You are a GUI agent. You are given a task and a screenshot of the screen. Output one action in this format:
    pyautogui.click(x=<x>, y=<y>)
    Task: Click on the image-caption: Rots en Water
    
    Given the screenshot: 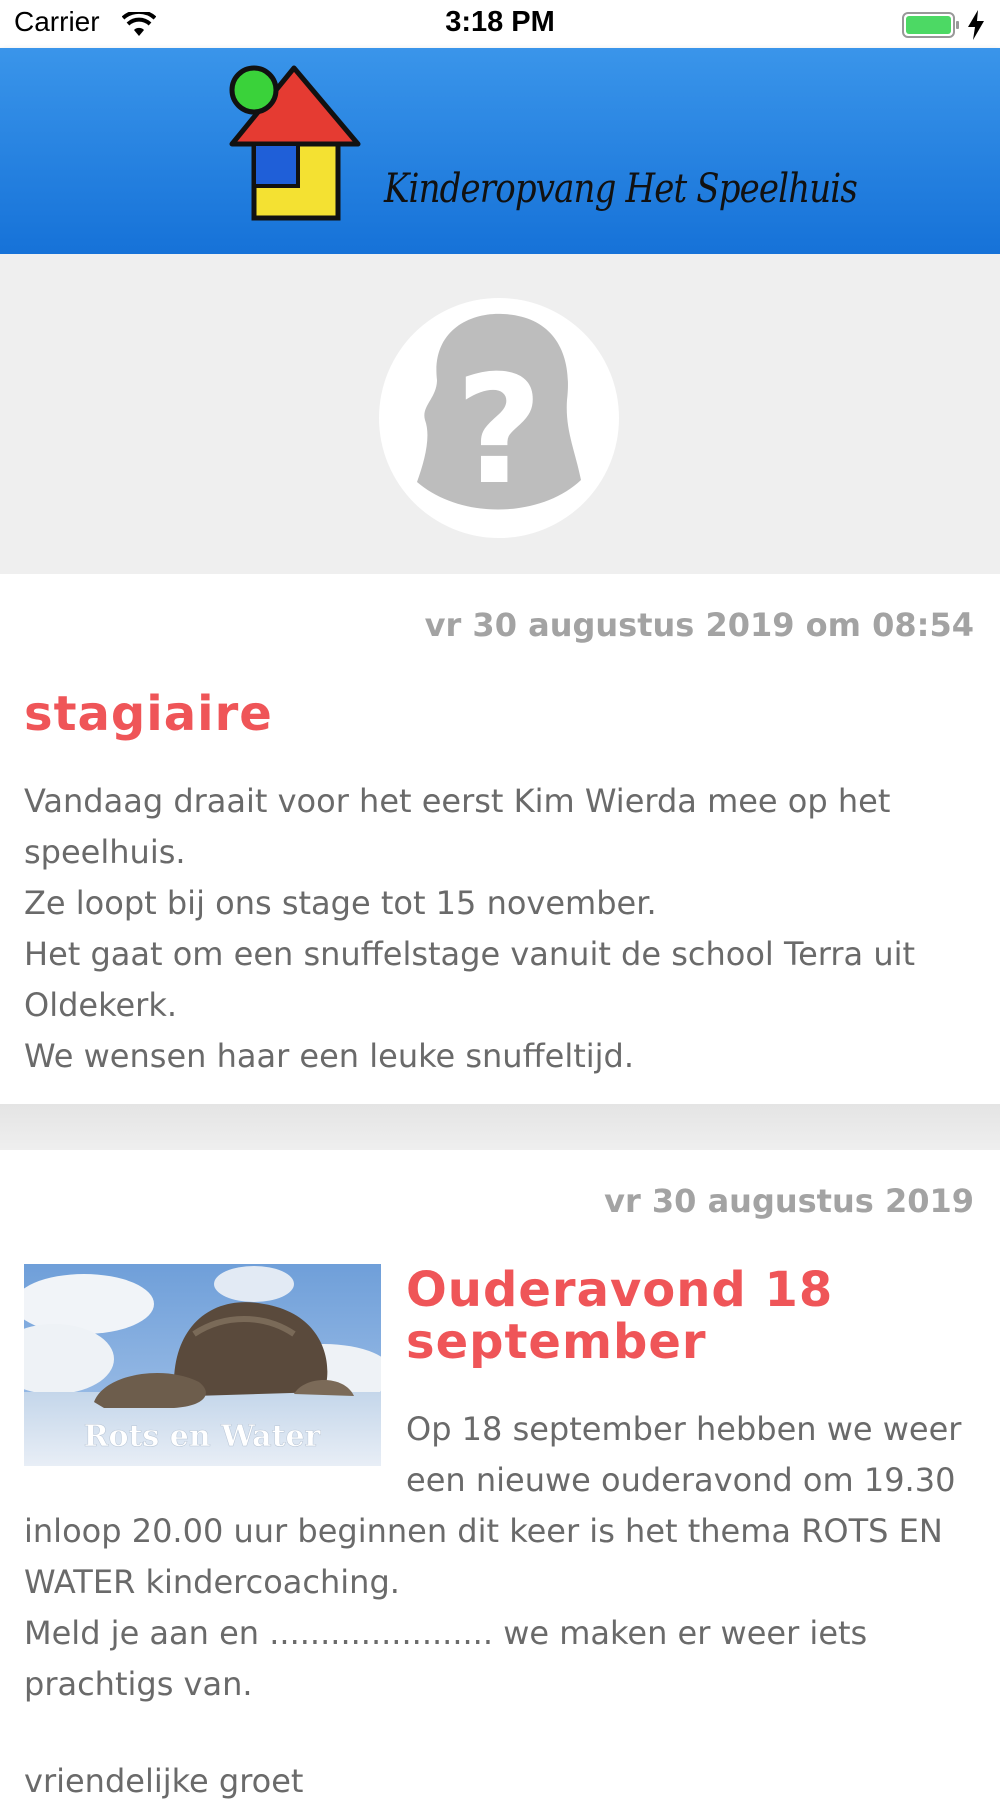 What is the action you would take?
    pyautogui.click(x=203, y=1436)
    